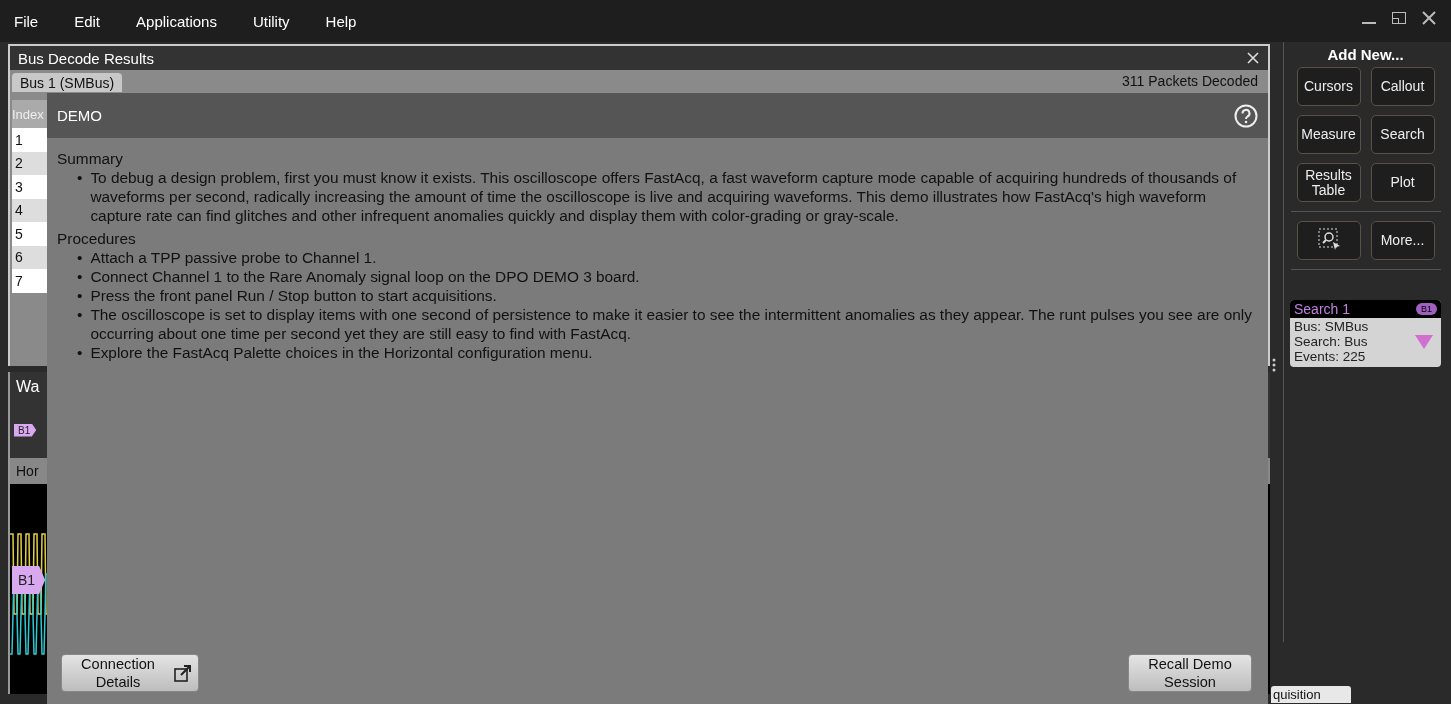  I want to click on add-button: Plot, so click(1402, 182).